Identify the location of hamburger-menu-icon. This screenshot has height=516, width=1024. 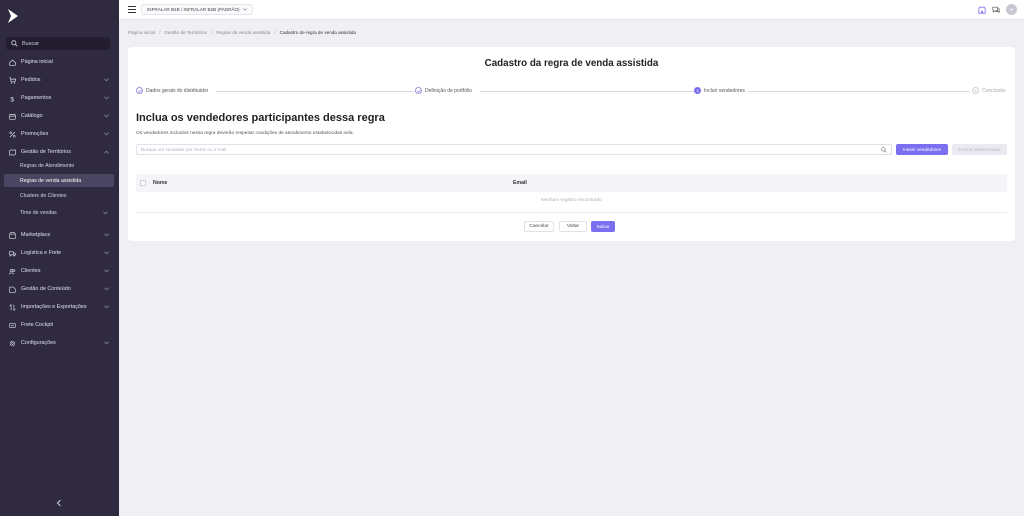
(132, 9).